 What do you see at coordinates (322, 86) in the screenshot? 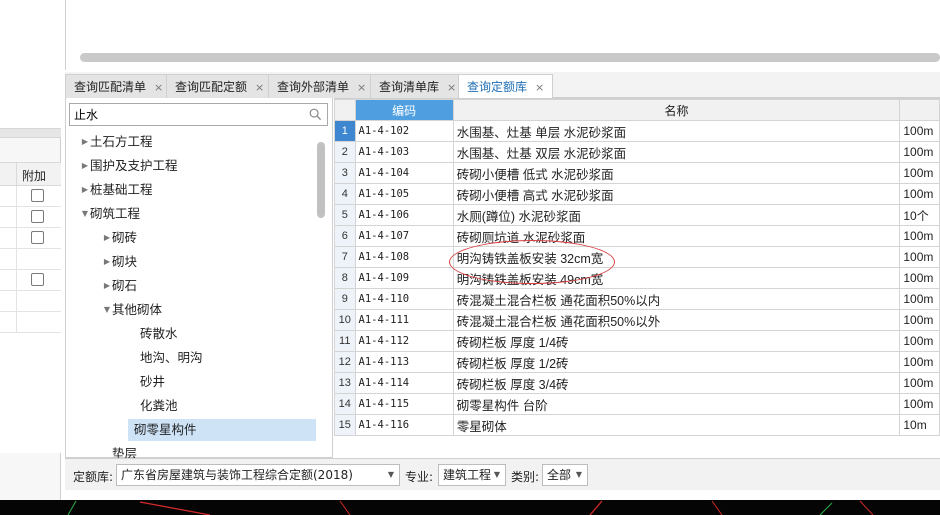
I see `tab-3: 查询外部清单 ×` at bounding box center [322, 86].